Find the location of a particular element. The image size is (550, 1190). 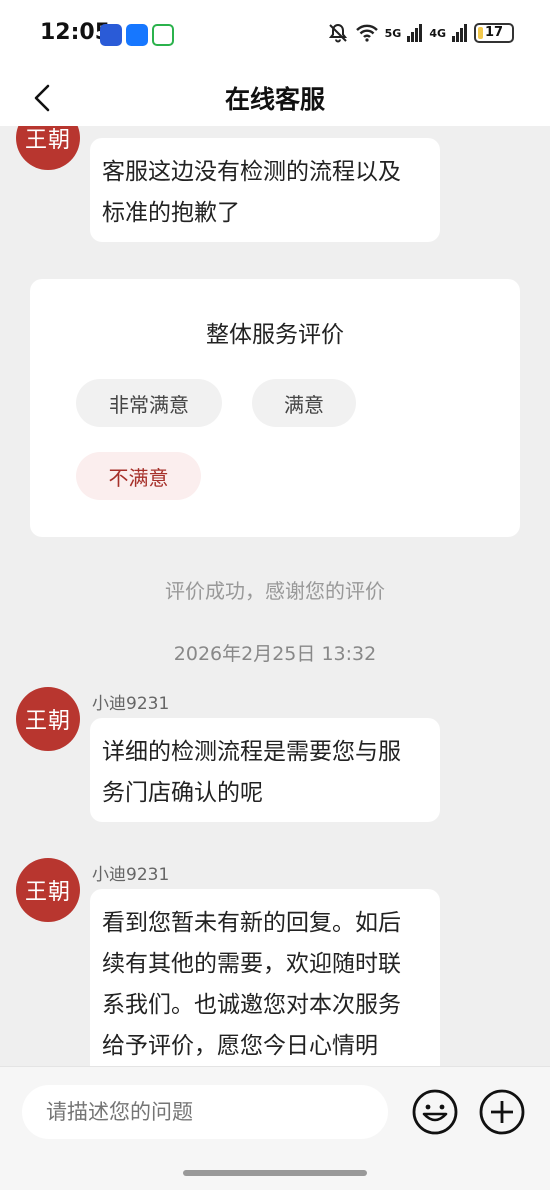

app-header: 在线客服 is located at coordinates (275, 98).